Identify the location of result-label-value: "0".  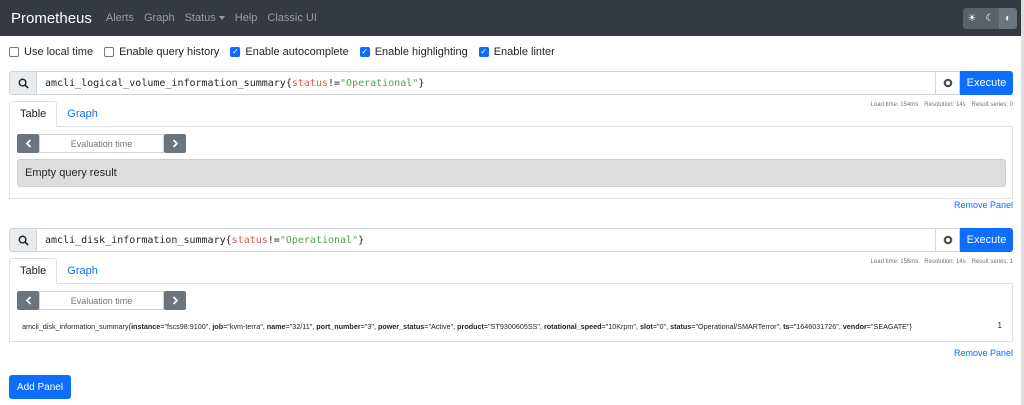
(661, 326).